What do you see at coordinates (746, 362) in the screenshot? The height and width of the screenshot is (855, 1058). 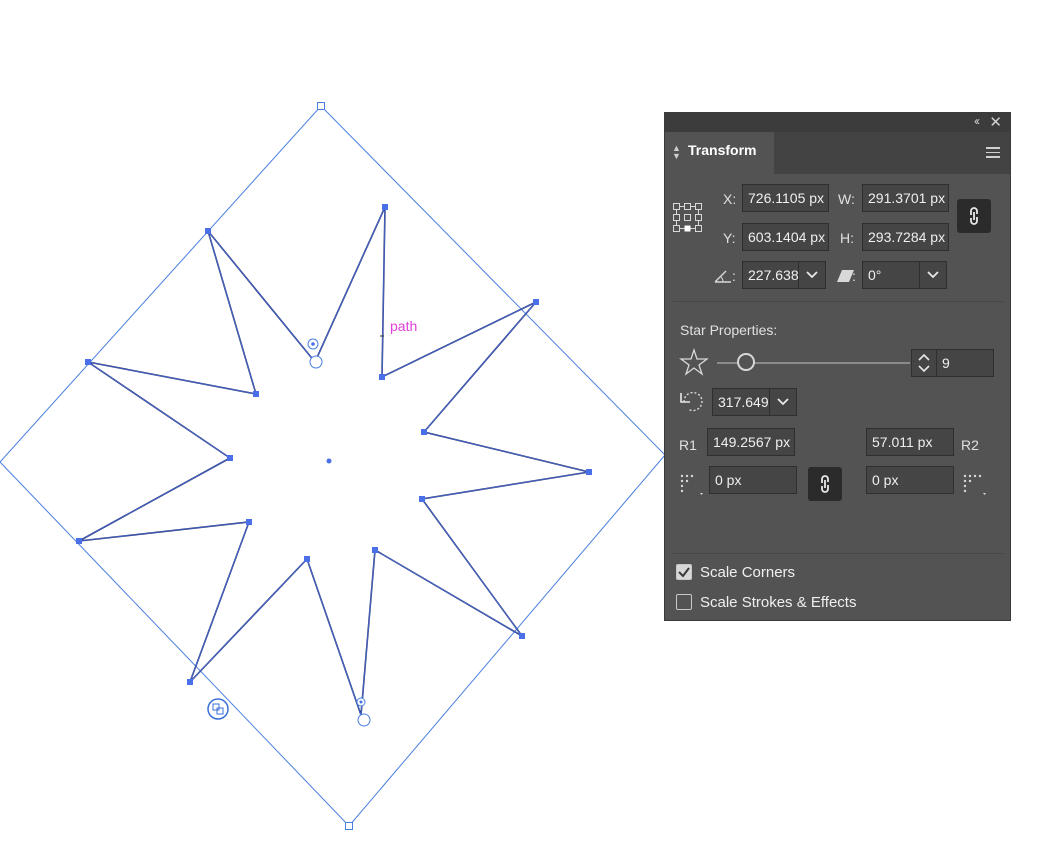 I see `points-slider-thumb` at bounding box center [746, 362].